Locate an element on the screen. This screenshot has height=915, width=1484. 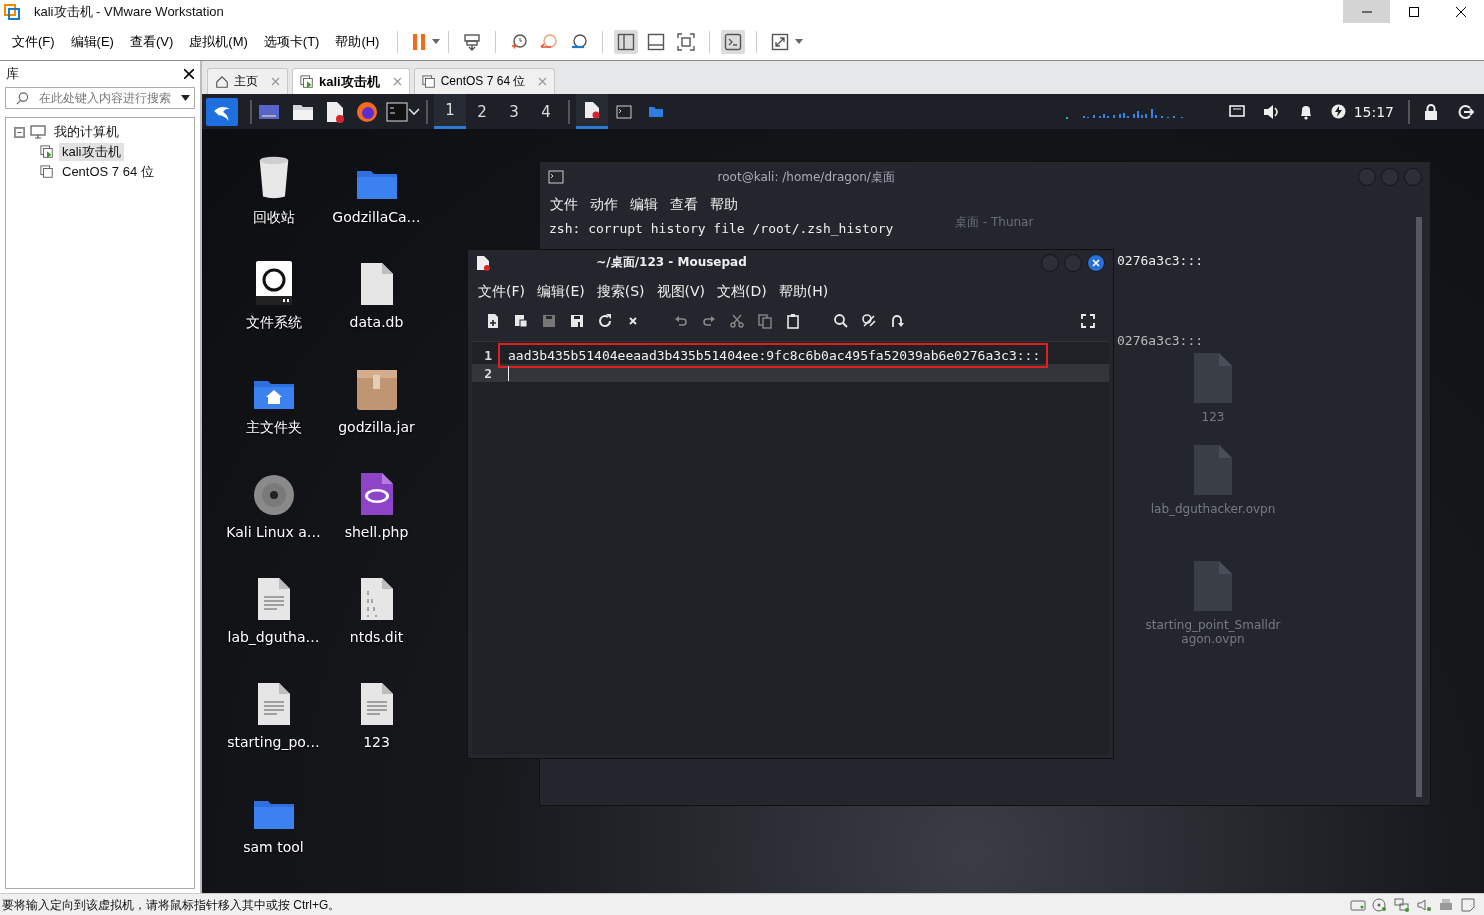
new-file-icon is located at coordinates (493, 321).